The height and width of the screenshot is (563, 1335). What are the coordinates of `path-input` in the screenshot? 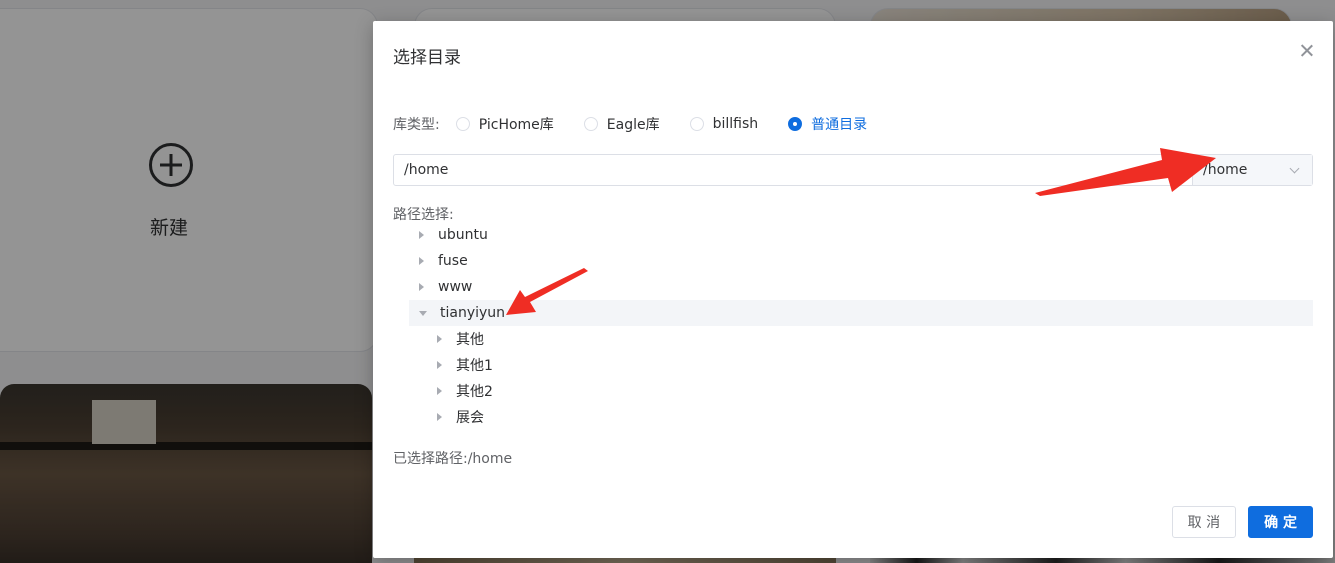 It's located at (793, 170).